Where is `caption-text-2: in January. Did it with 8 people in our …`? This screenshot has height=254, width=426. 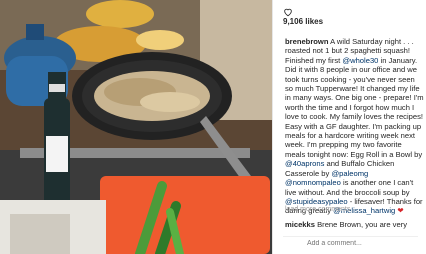 caption-text-2: in January. Did it with 8 people in our … is located at coordinates (354, 107).